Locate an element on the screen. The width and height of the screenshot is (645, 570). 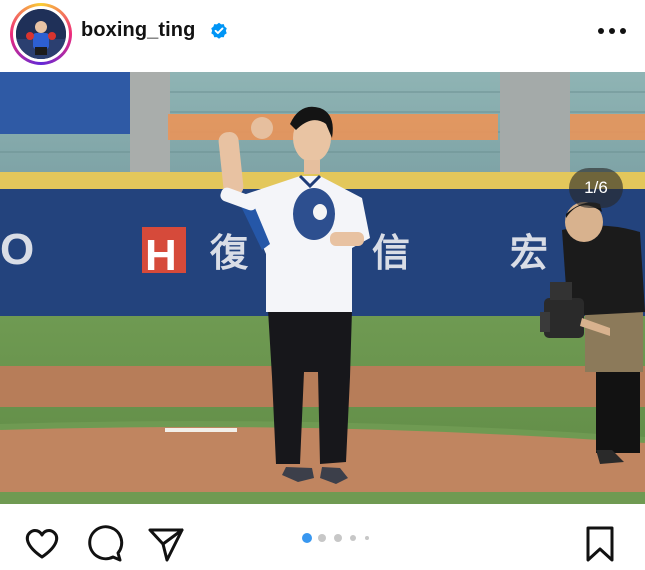
carousel-dot-active is located at coordinates (307, 538).